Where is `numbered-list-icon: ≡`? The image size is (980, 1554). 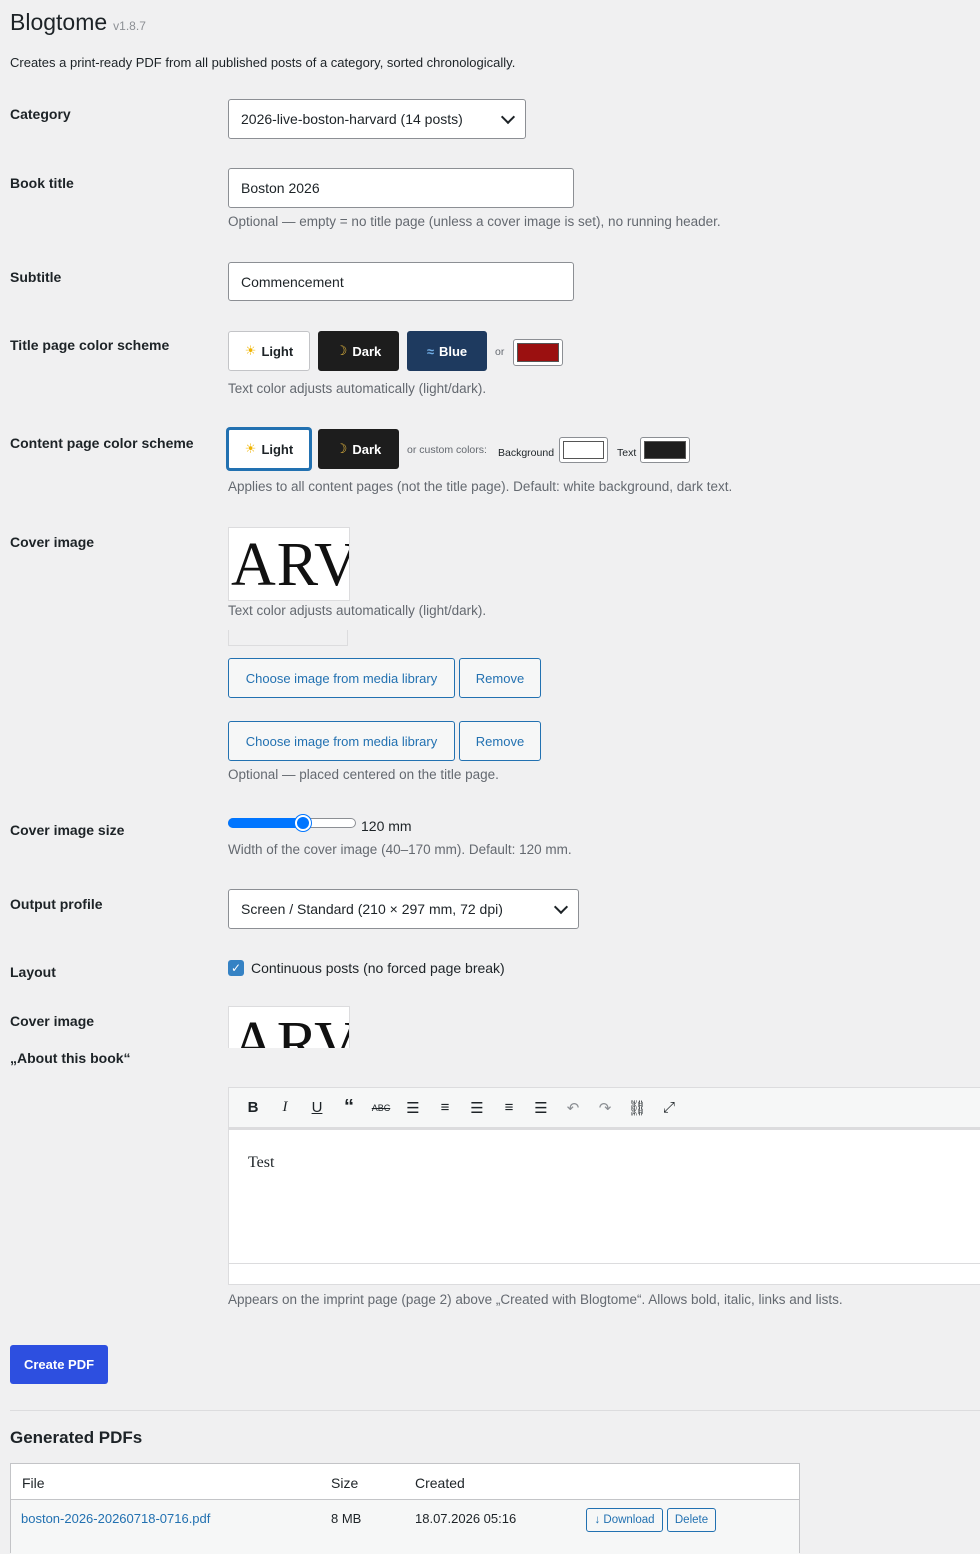 numbered-list-icon: ≡ is located at coordinates (445, 1108).